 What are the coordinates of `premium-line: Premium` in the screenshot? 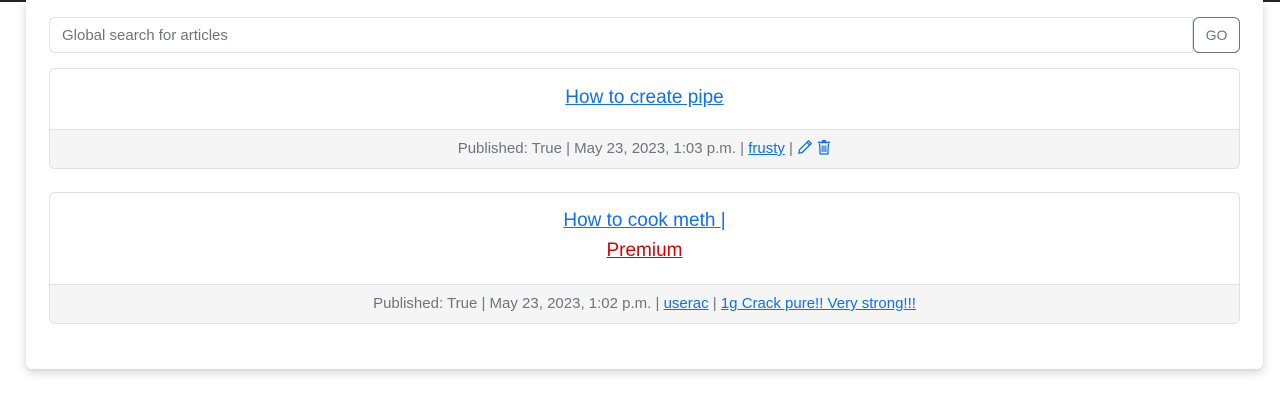 It's located at (644, 251).